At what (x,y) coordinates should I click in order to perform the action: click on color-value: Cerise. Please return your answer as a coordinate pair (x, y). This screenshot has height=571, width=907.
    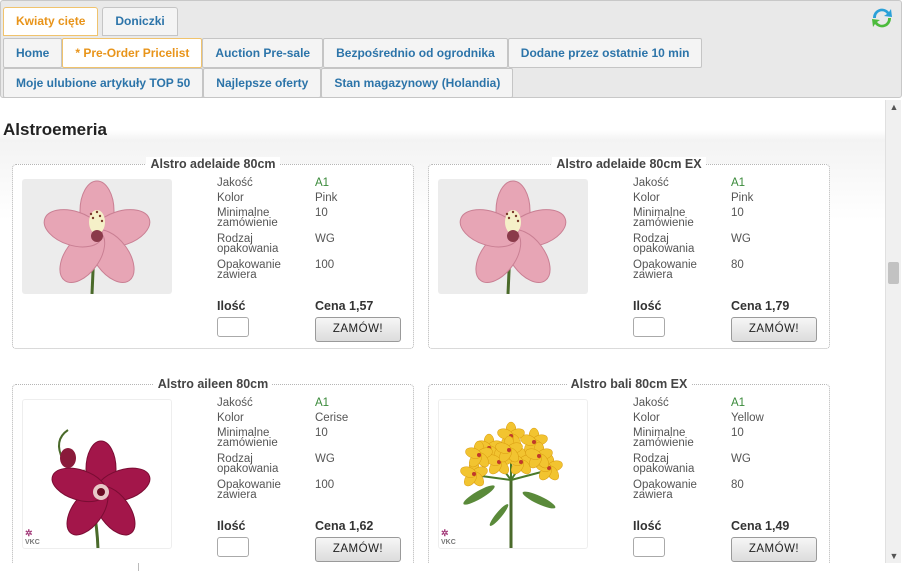
    Looking at the image, I should click on (332, 418).